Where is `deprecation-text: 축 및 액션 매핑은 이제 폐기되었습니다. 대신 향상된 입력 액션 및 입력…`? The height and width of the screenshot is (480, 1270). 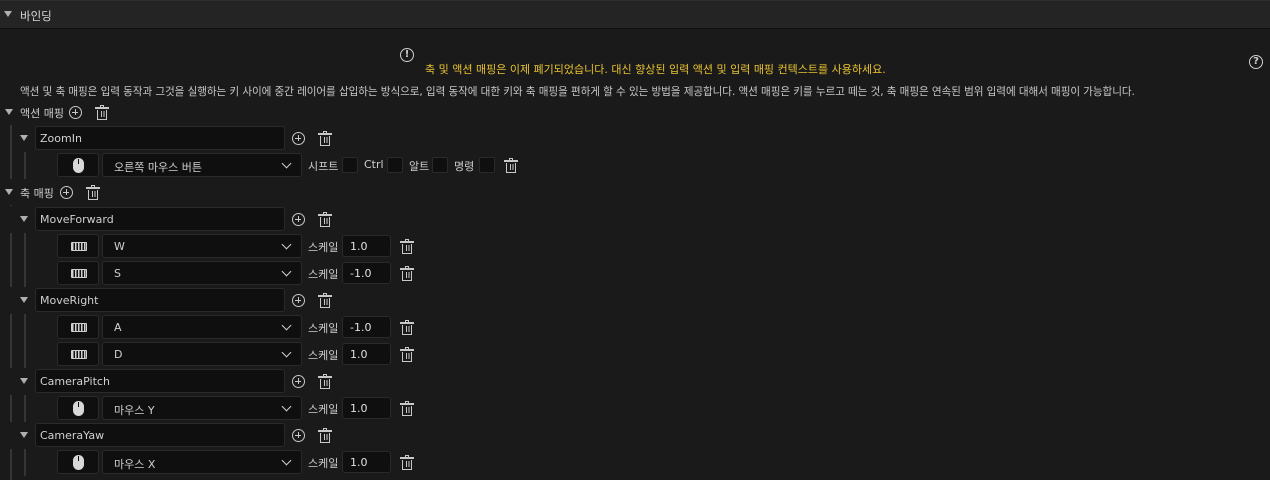
deprecation-text: 축 및 액션 매핑은 이제 폐기되었습니다. 대신 향상된 입력 액션 및 입력… is located at coordinates (655, 69).